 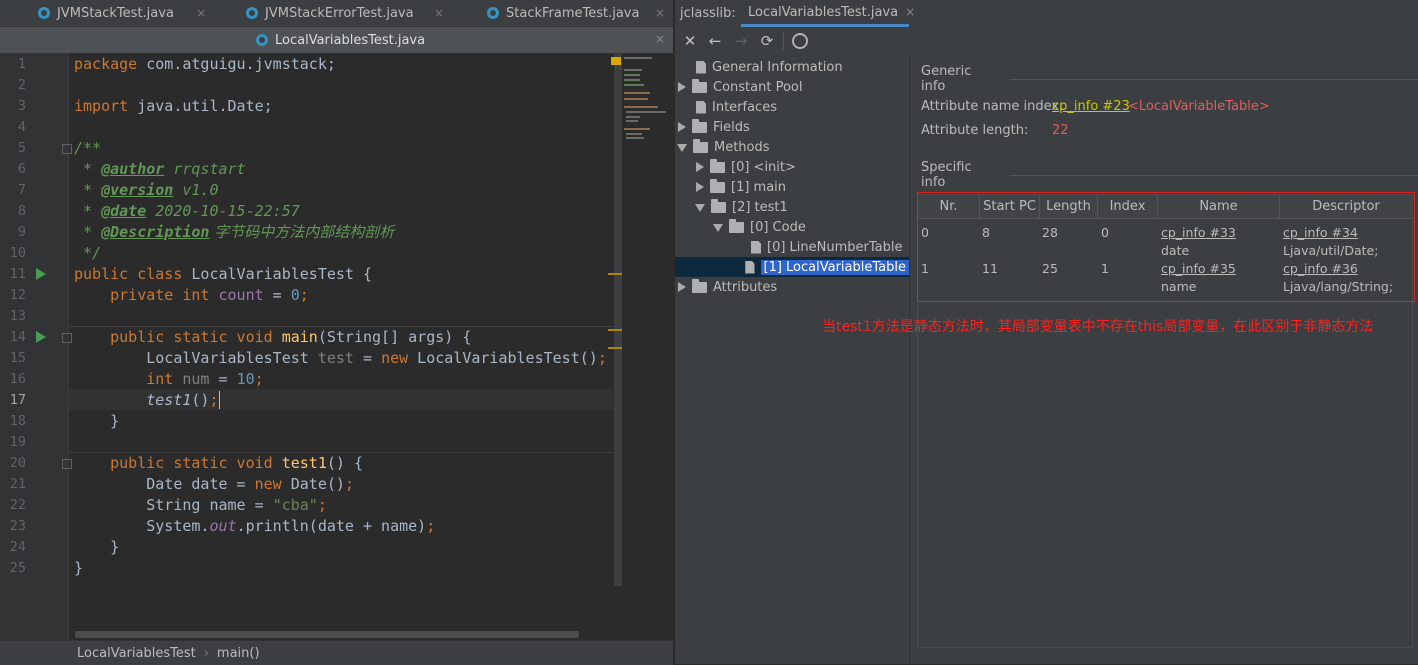 What do you see at coordinates (792, 267) in the screenshot?
I see `tree-item-local-variable-table: [1] LocalVariableTable` at bounding box center [792, 267].